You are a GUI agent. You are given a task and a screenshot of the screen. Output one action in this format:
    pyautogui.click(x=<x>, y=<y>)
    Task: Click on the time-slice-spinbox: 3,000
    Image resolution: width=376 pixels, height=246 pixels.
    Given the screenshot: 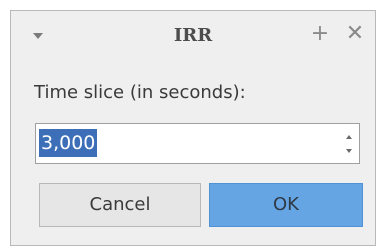 What is the action you would take?
    pyautogui.click(x=197, y=143)
    